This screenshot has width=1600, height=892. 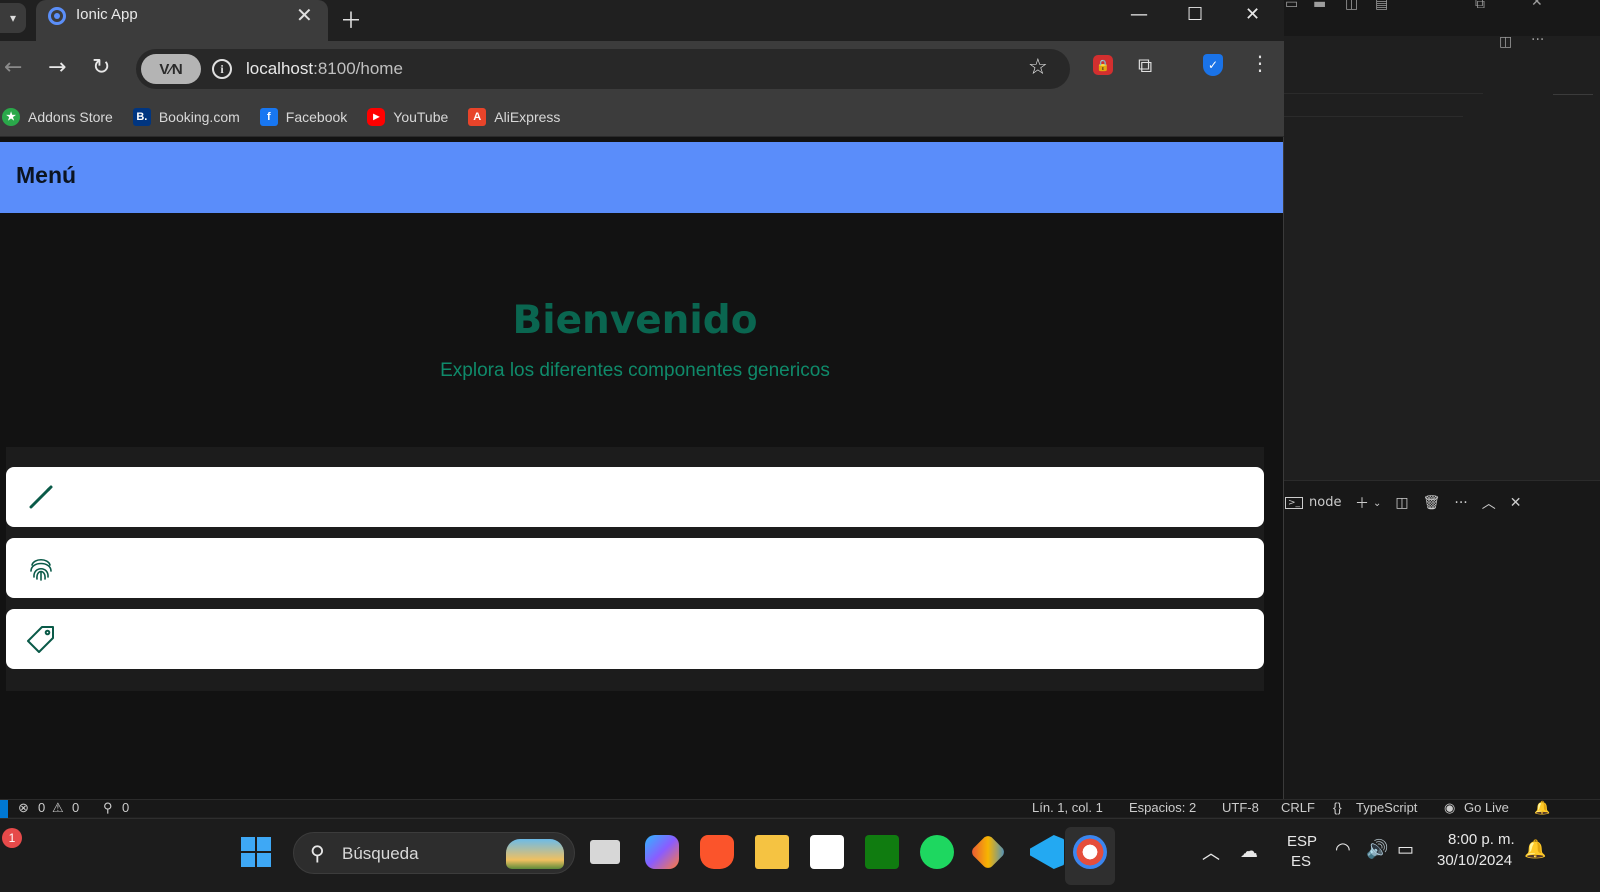 I want to click on language-mode: TypeScript, so click(x=1386, y=807).